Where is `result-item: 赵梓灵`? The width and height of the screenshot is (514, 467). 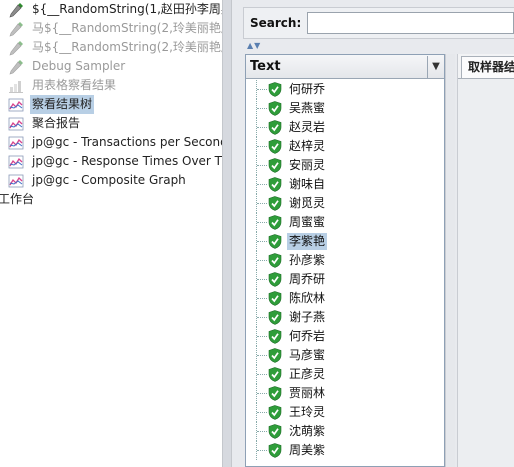
result-item: 赵梓灵 is located at coordinates (345, 146).